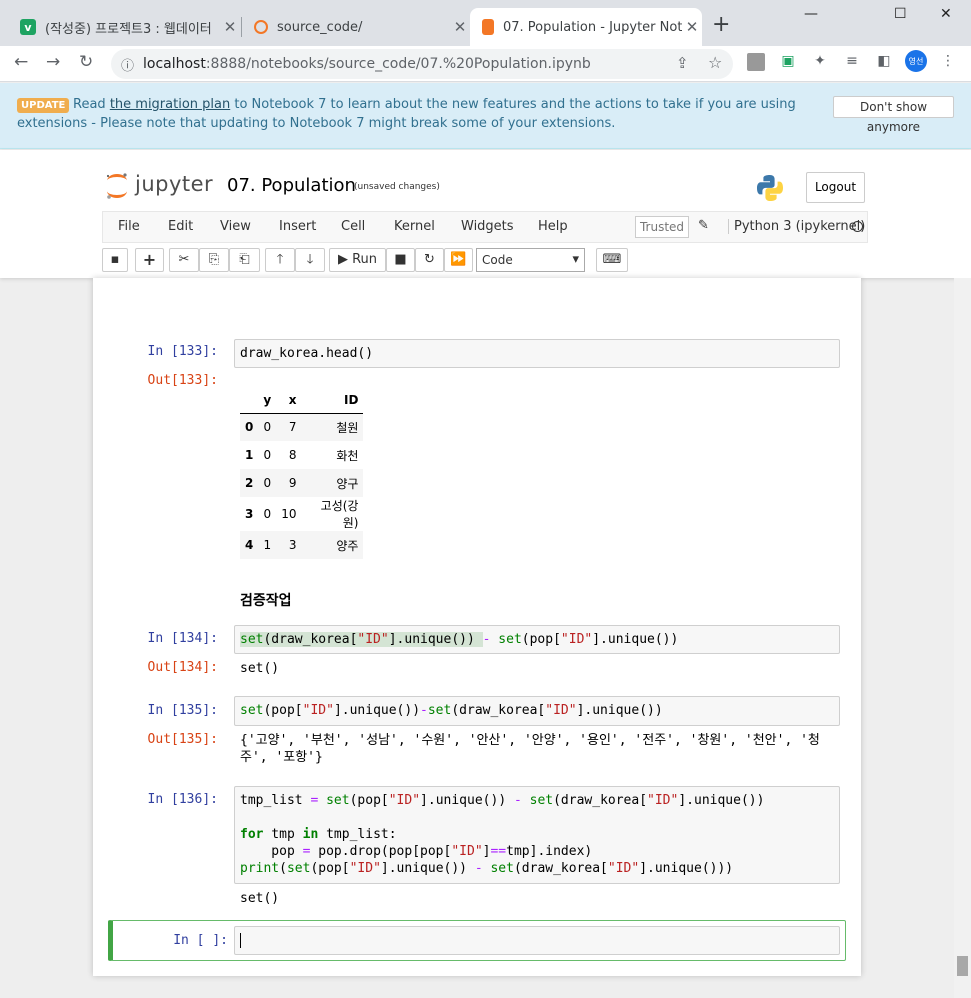 The image size is (971, 998). I want to click on keyboard-icon: ⌨, so click(612, 260).